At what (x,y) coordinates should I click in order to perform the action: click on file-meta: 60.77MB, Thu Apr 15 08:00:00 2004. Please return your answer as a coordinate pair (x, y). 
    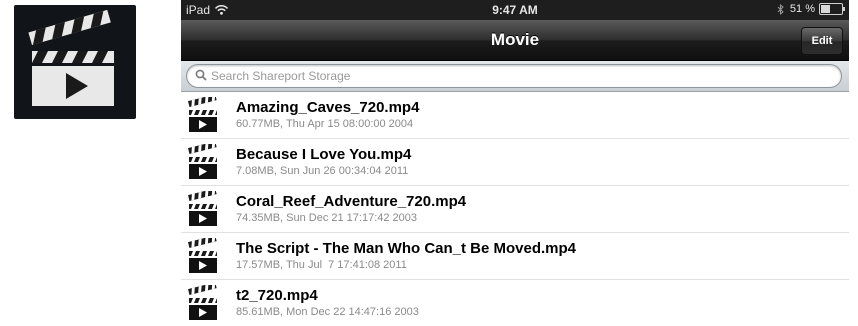
    Looking at the image, I should click on (325, 124).